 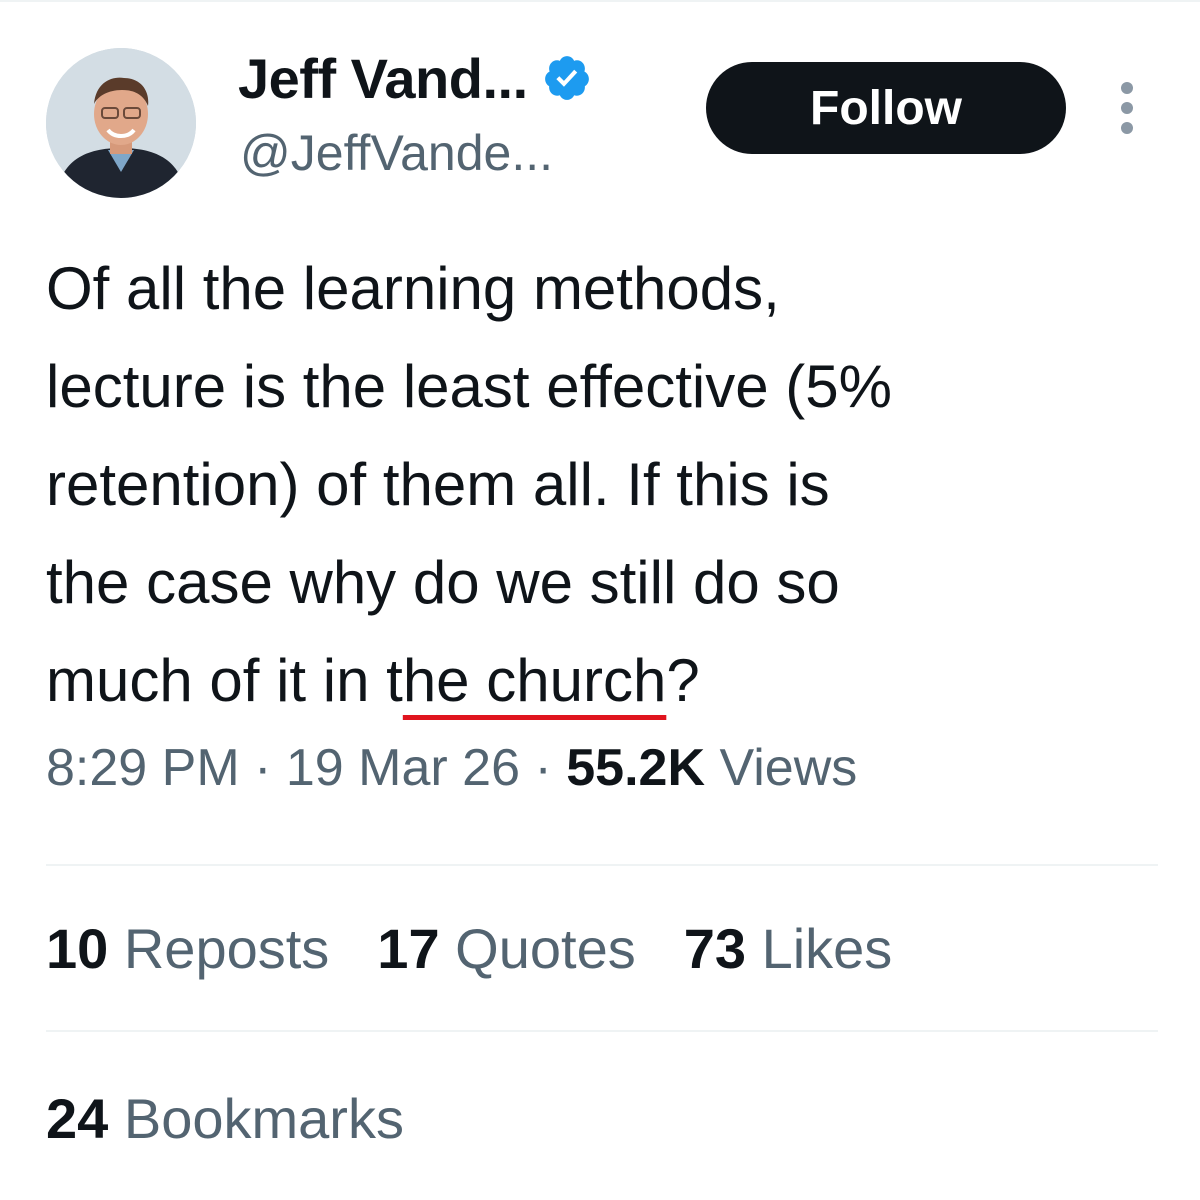 I want to click on tweet-text-line: lecture is the least effective (5%, so click(x=469, y=386).